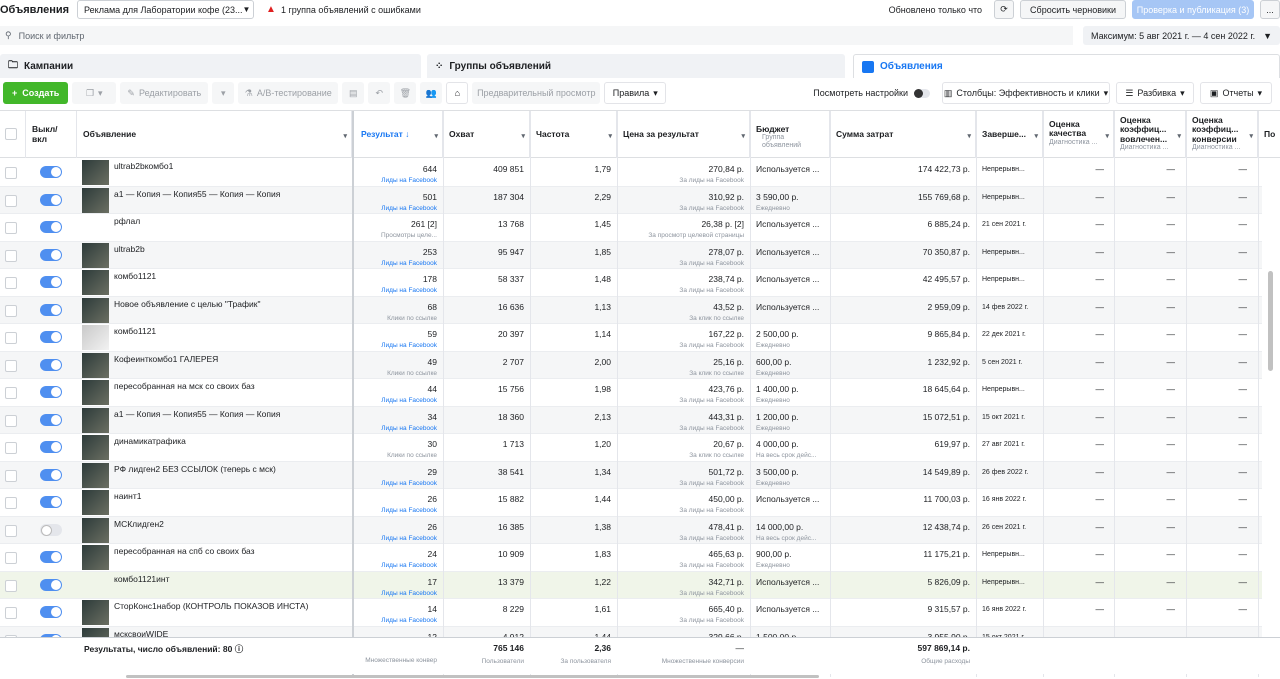  What do you see at coordinates (635, 93) in the screenshot?
I see `rules-button: Правила ▾` at bounding box center [635, 93].